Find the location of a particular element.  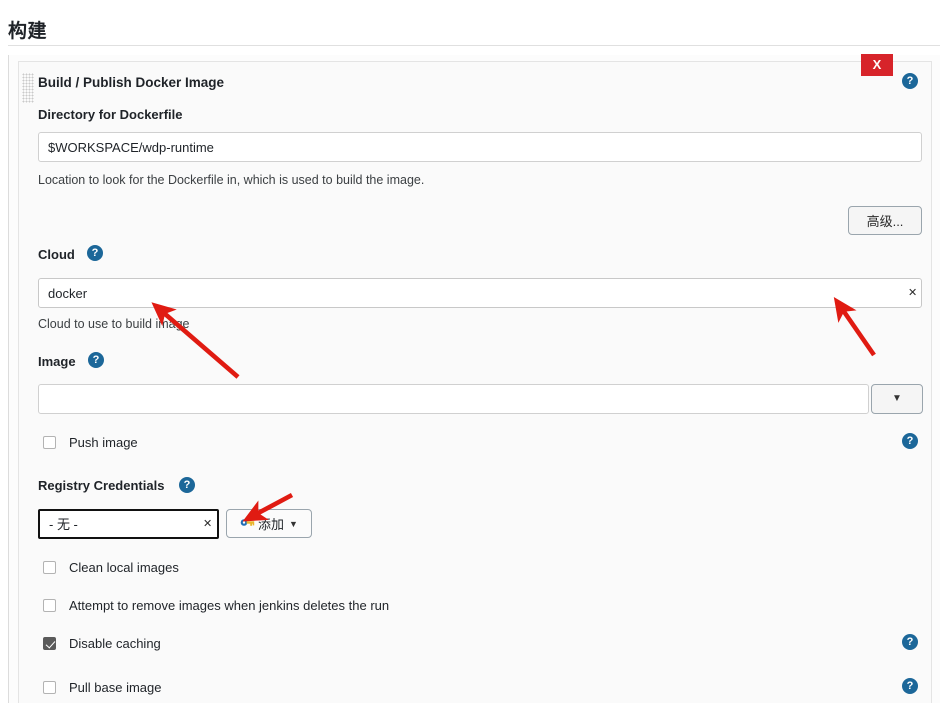

help-icon-image: ? is located at coordinates (96, 360).